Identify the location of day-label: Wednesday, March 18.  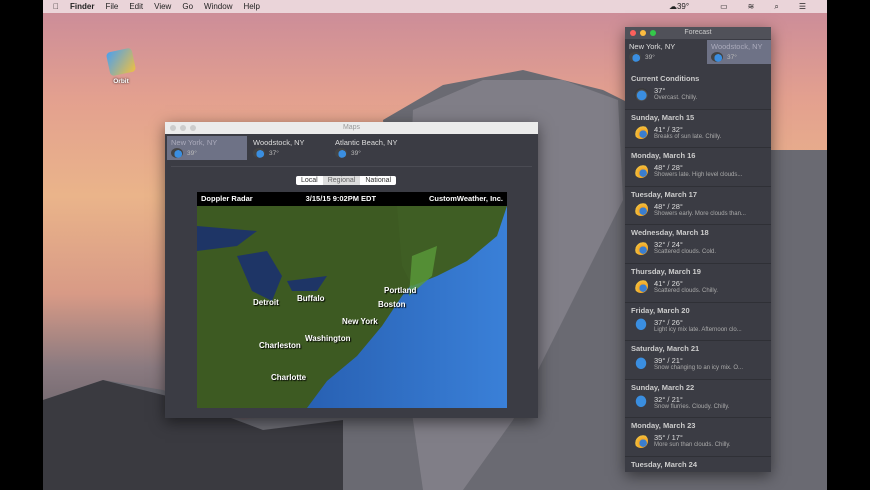
(670, 233).